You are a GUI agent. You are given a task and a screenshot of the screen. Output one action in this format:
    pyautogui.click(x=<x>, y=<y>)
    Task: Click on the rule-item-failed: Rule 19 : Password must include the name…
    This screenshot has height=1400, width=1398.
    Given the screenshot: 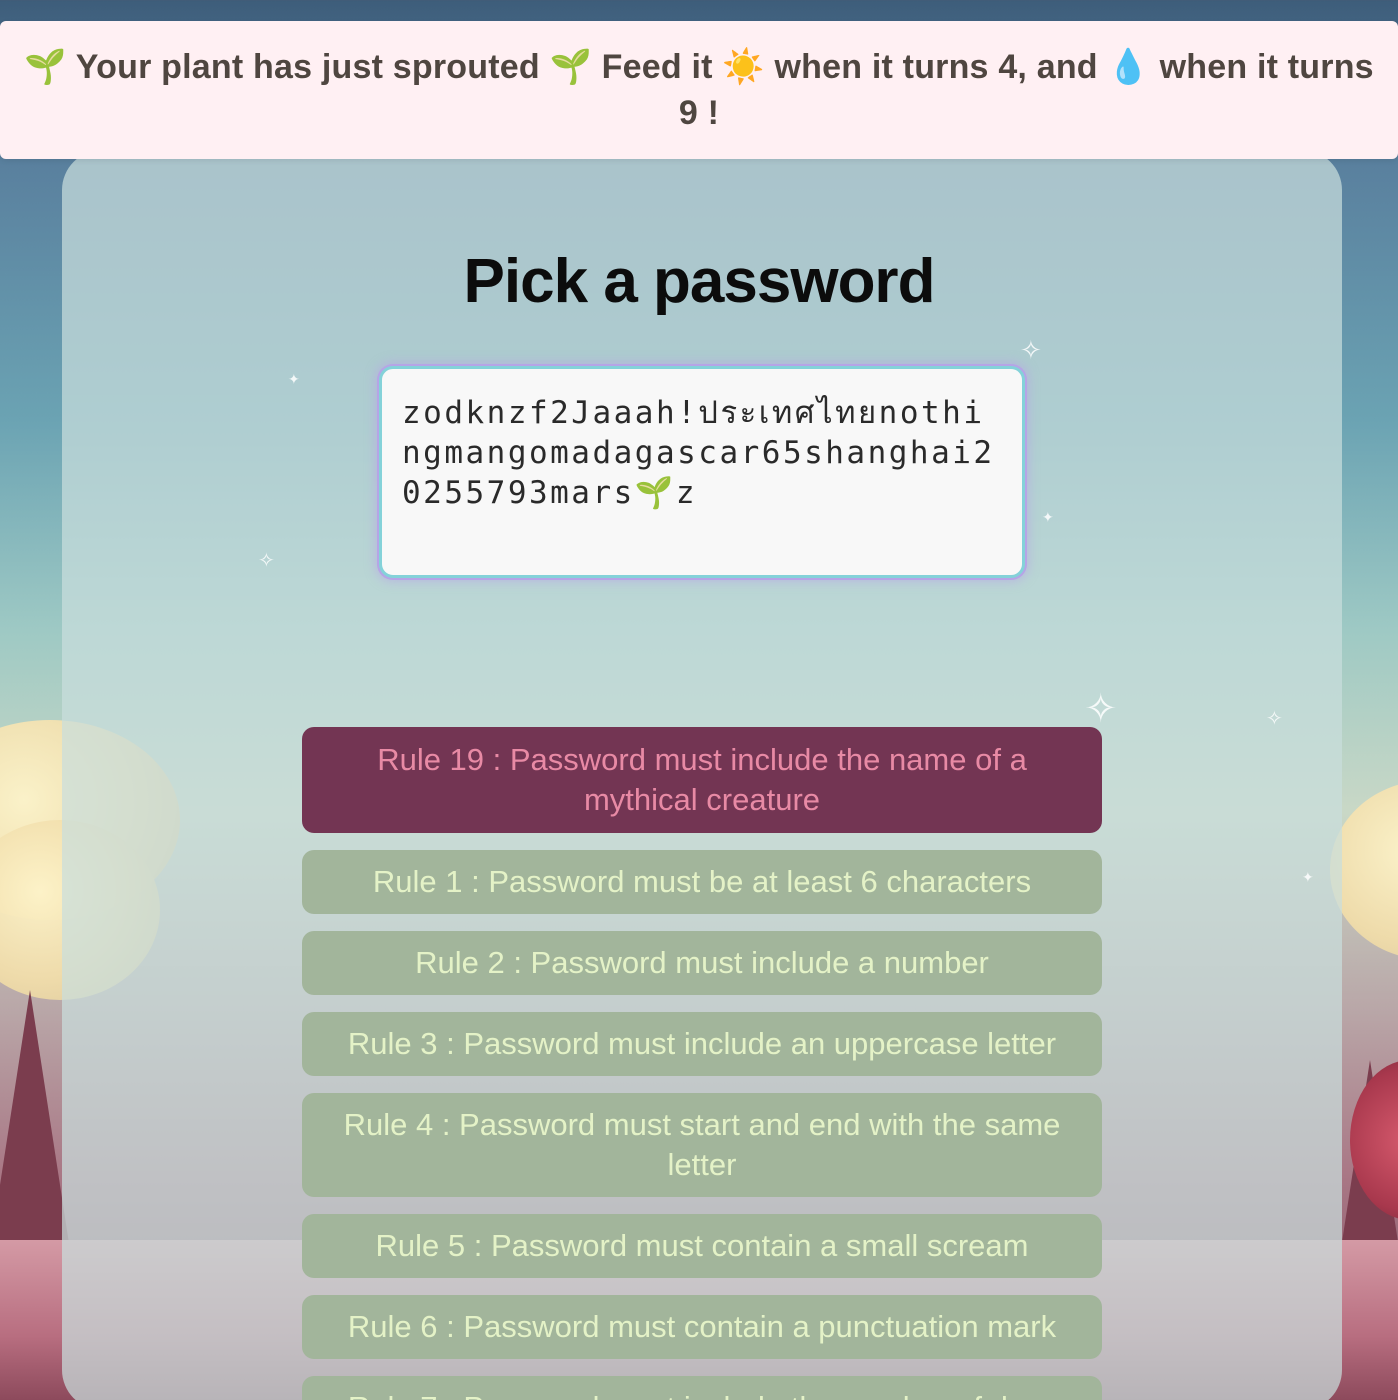 What is the action you would take?
    pyautogui.click(x=702, y=780)
    